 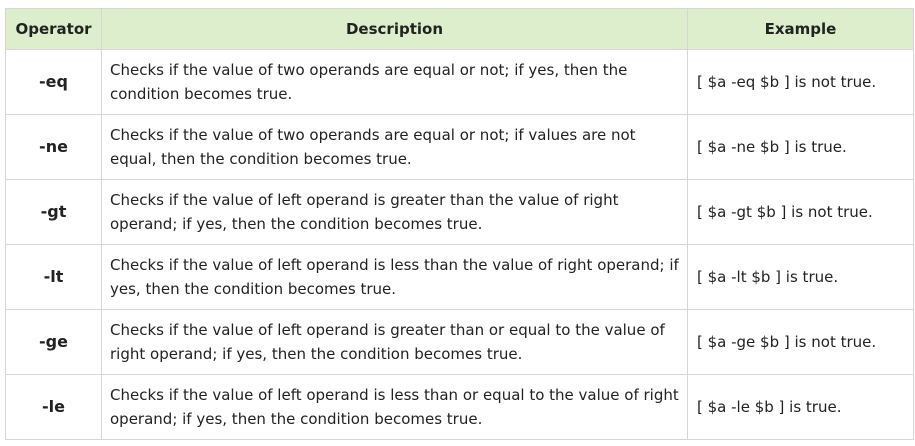 I want to click on operator-cell: -ne, so click(x=53, y=147).